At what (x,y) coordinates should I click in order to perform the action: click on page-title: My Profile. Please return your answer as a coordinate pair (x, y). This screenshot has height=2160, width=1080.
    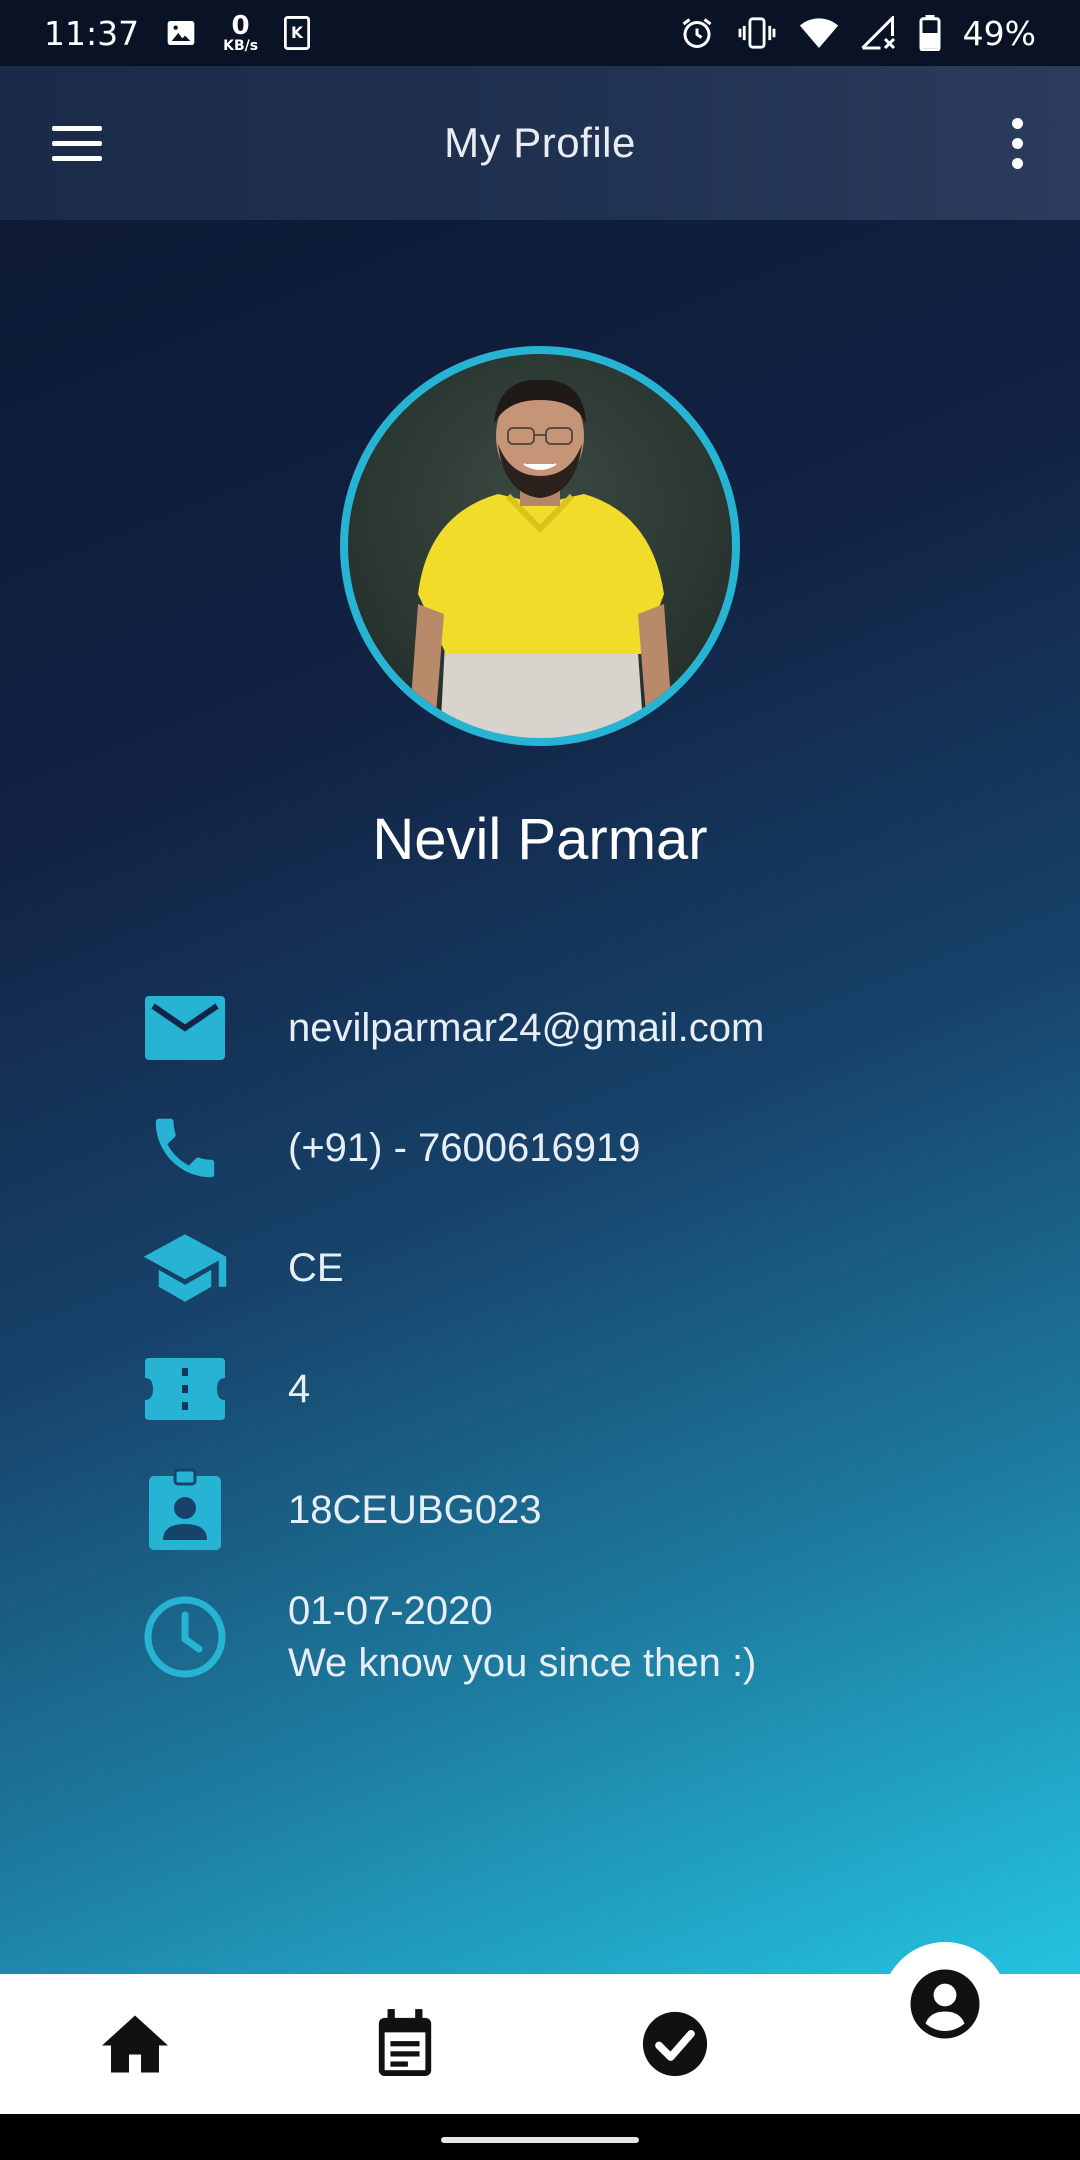
    Looking at the image, I should click on (540, 142).